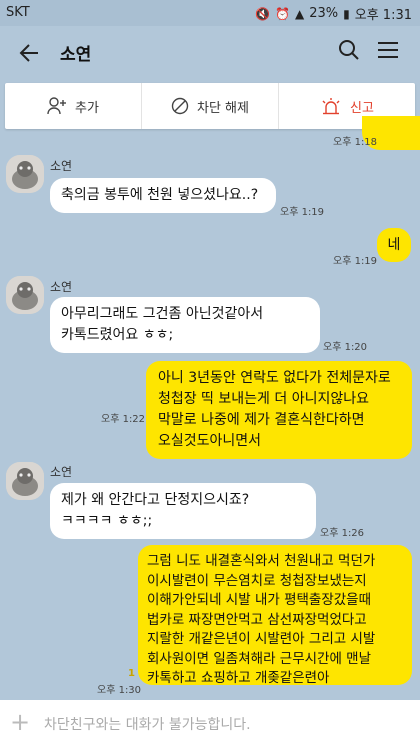  Describe the element at coordinates (282, 13) in the screenshot. I see `alarm-icon: ⏰` at that location.